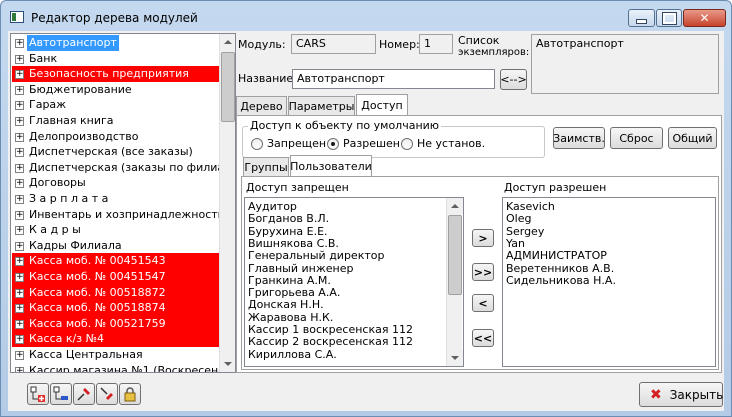 This screenshot has width=732, height=417. I want to click on list-item: Вишнякова С.В., so click(293, 243).